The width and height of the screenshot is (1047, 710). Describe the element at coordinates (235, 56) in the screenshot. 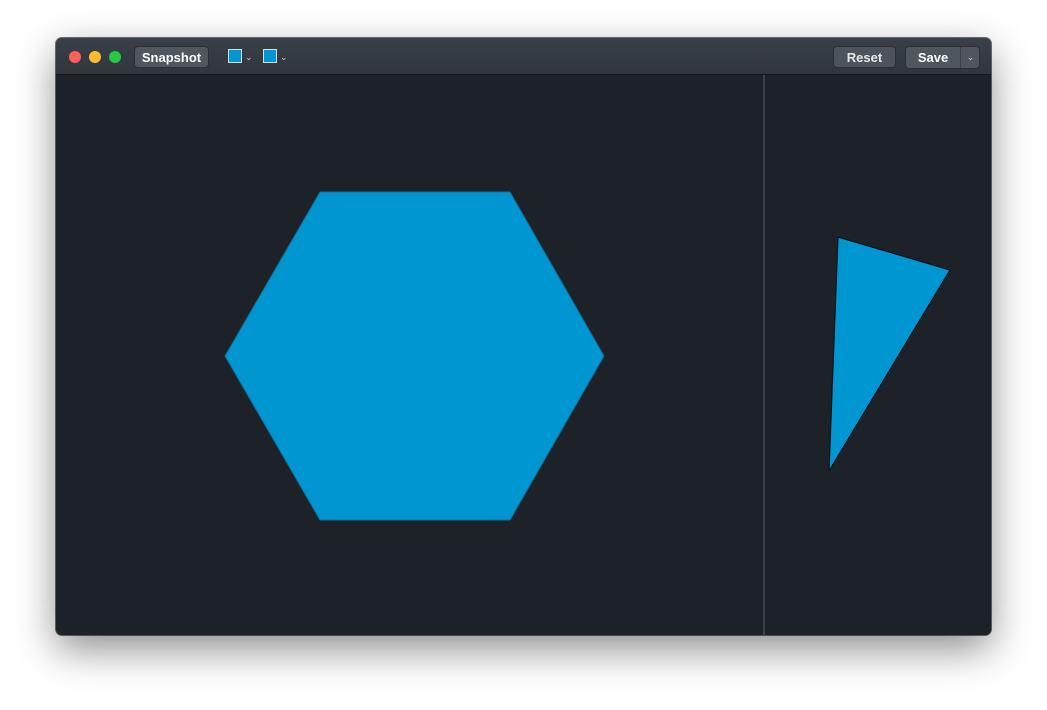

I see `fill-color-swatch-icon` at that location.